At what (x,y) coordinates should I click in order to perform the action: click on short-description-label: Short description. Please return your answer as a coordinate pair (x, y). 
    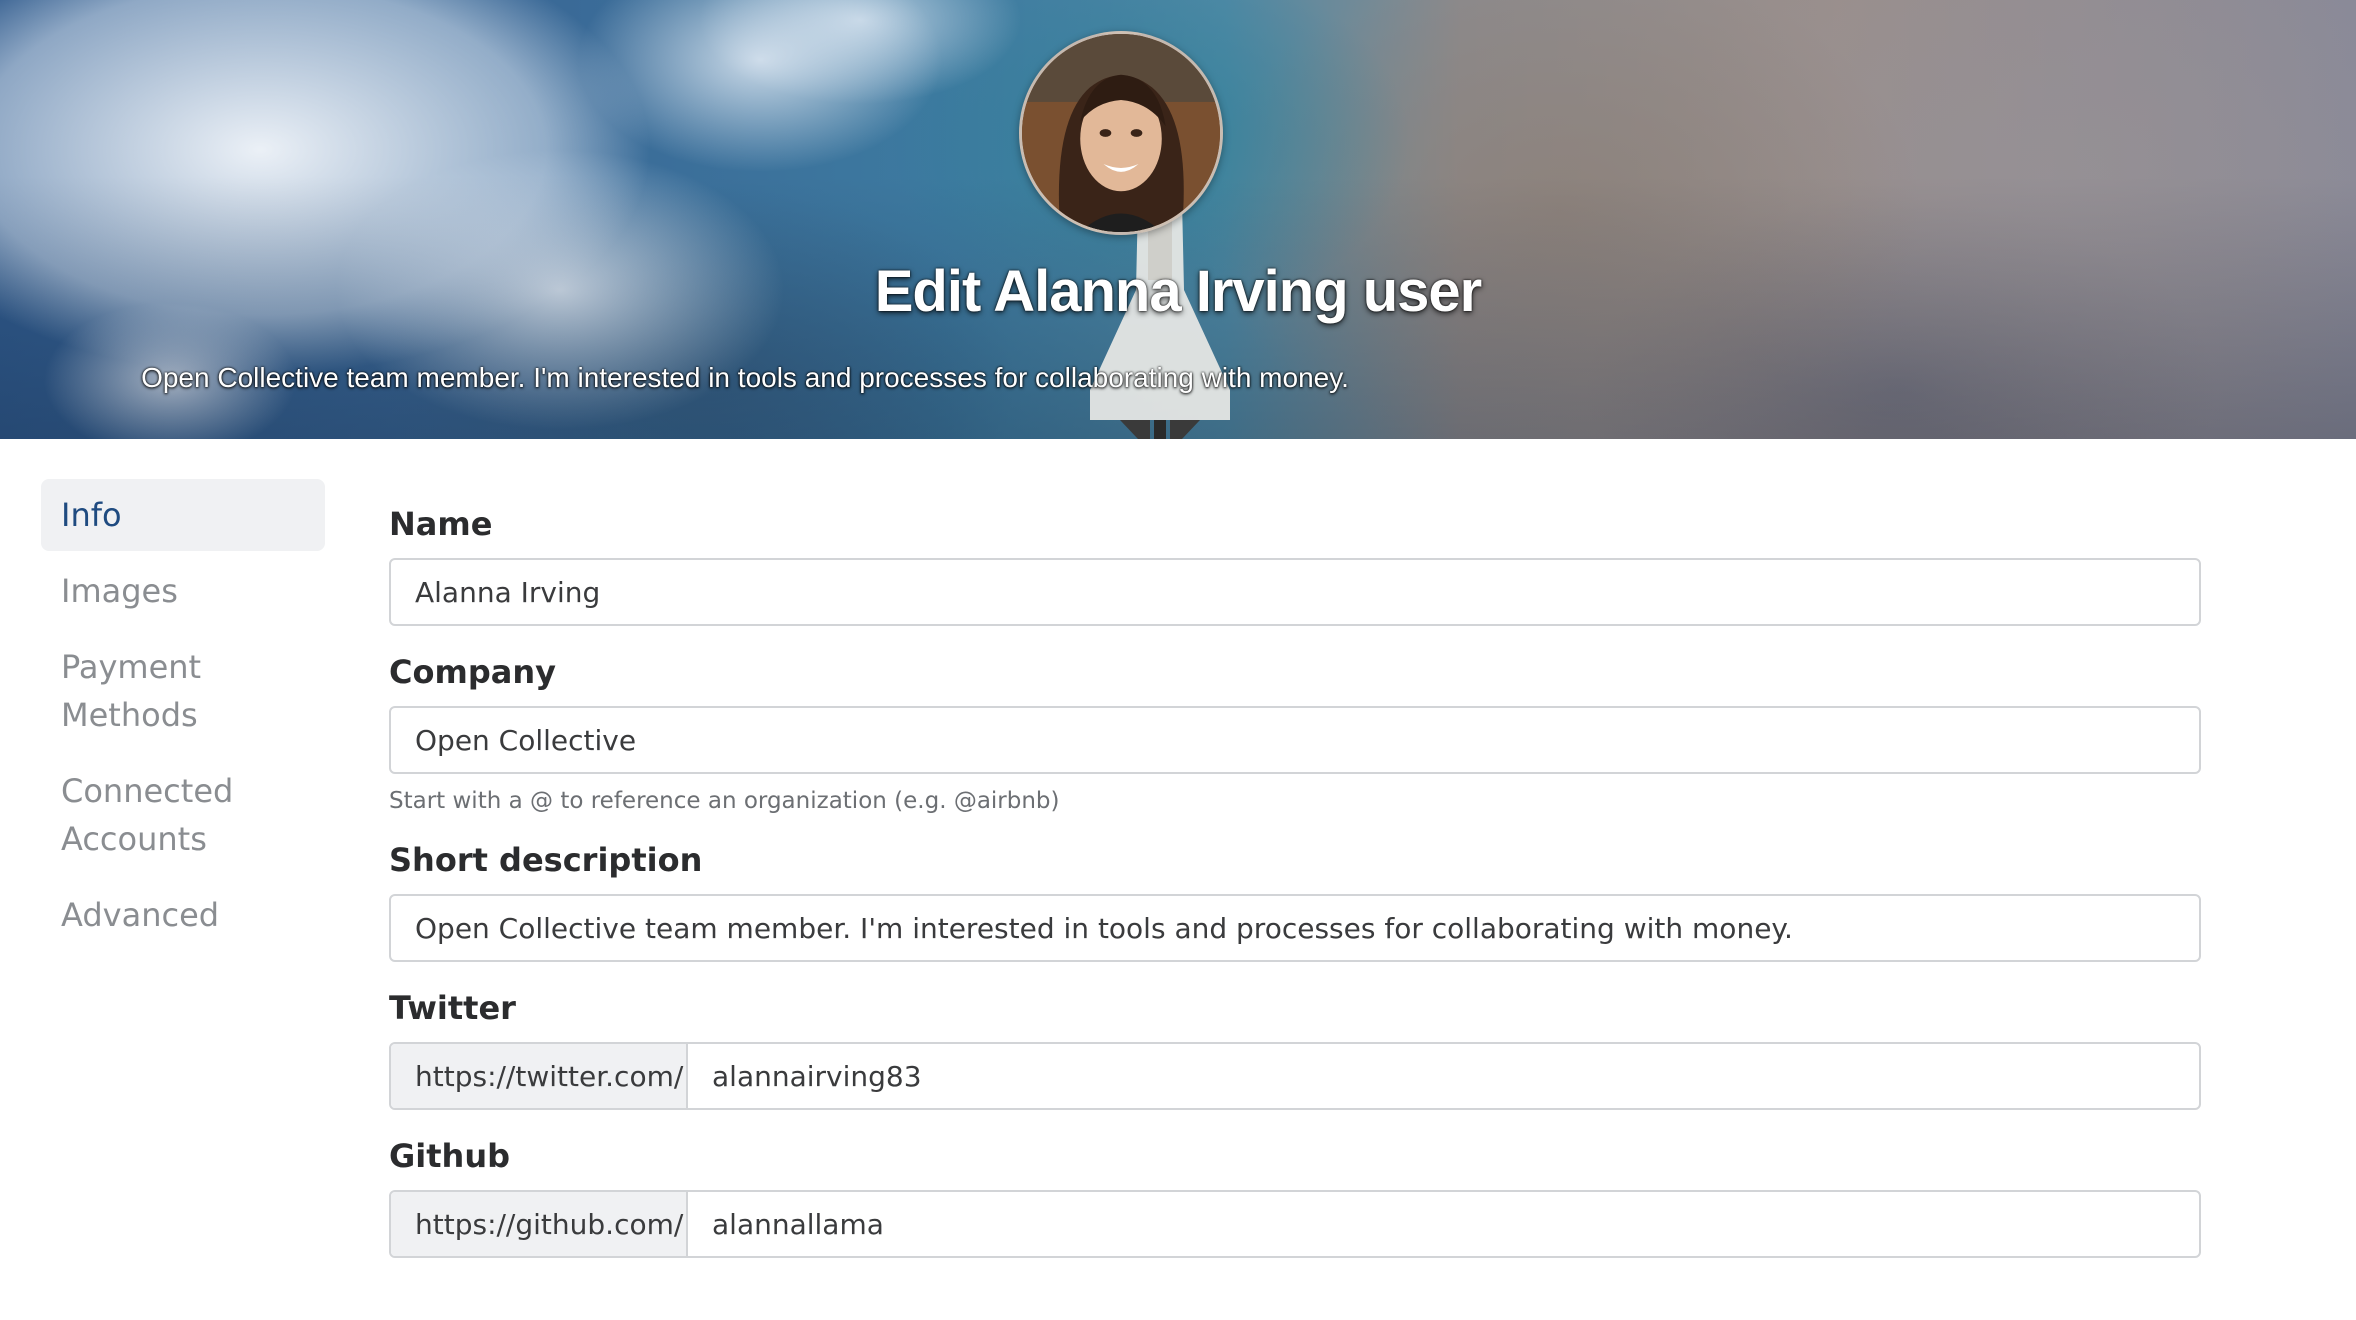
    Looking at the image, I should click on (546, 860).